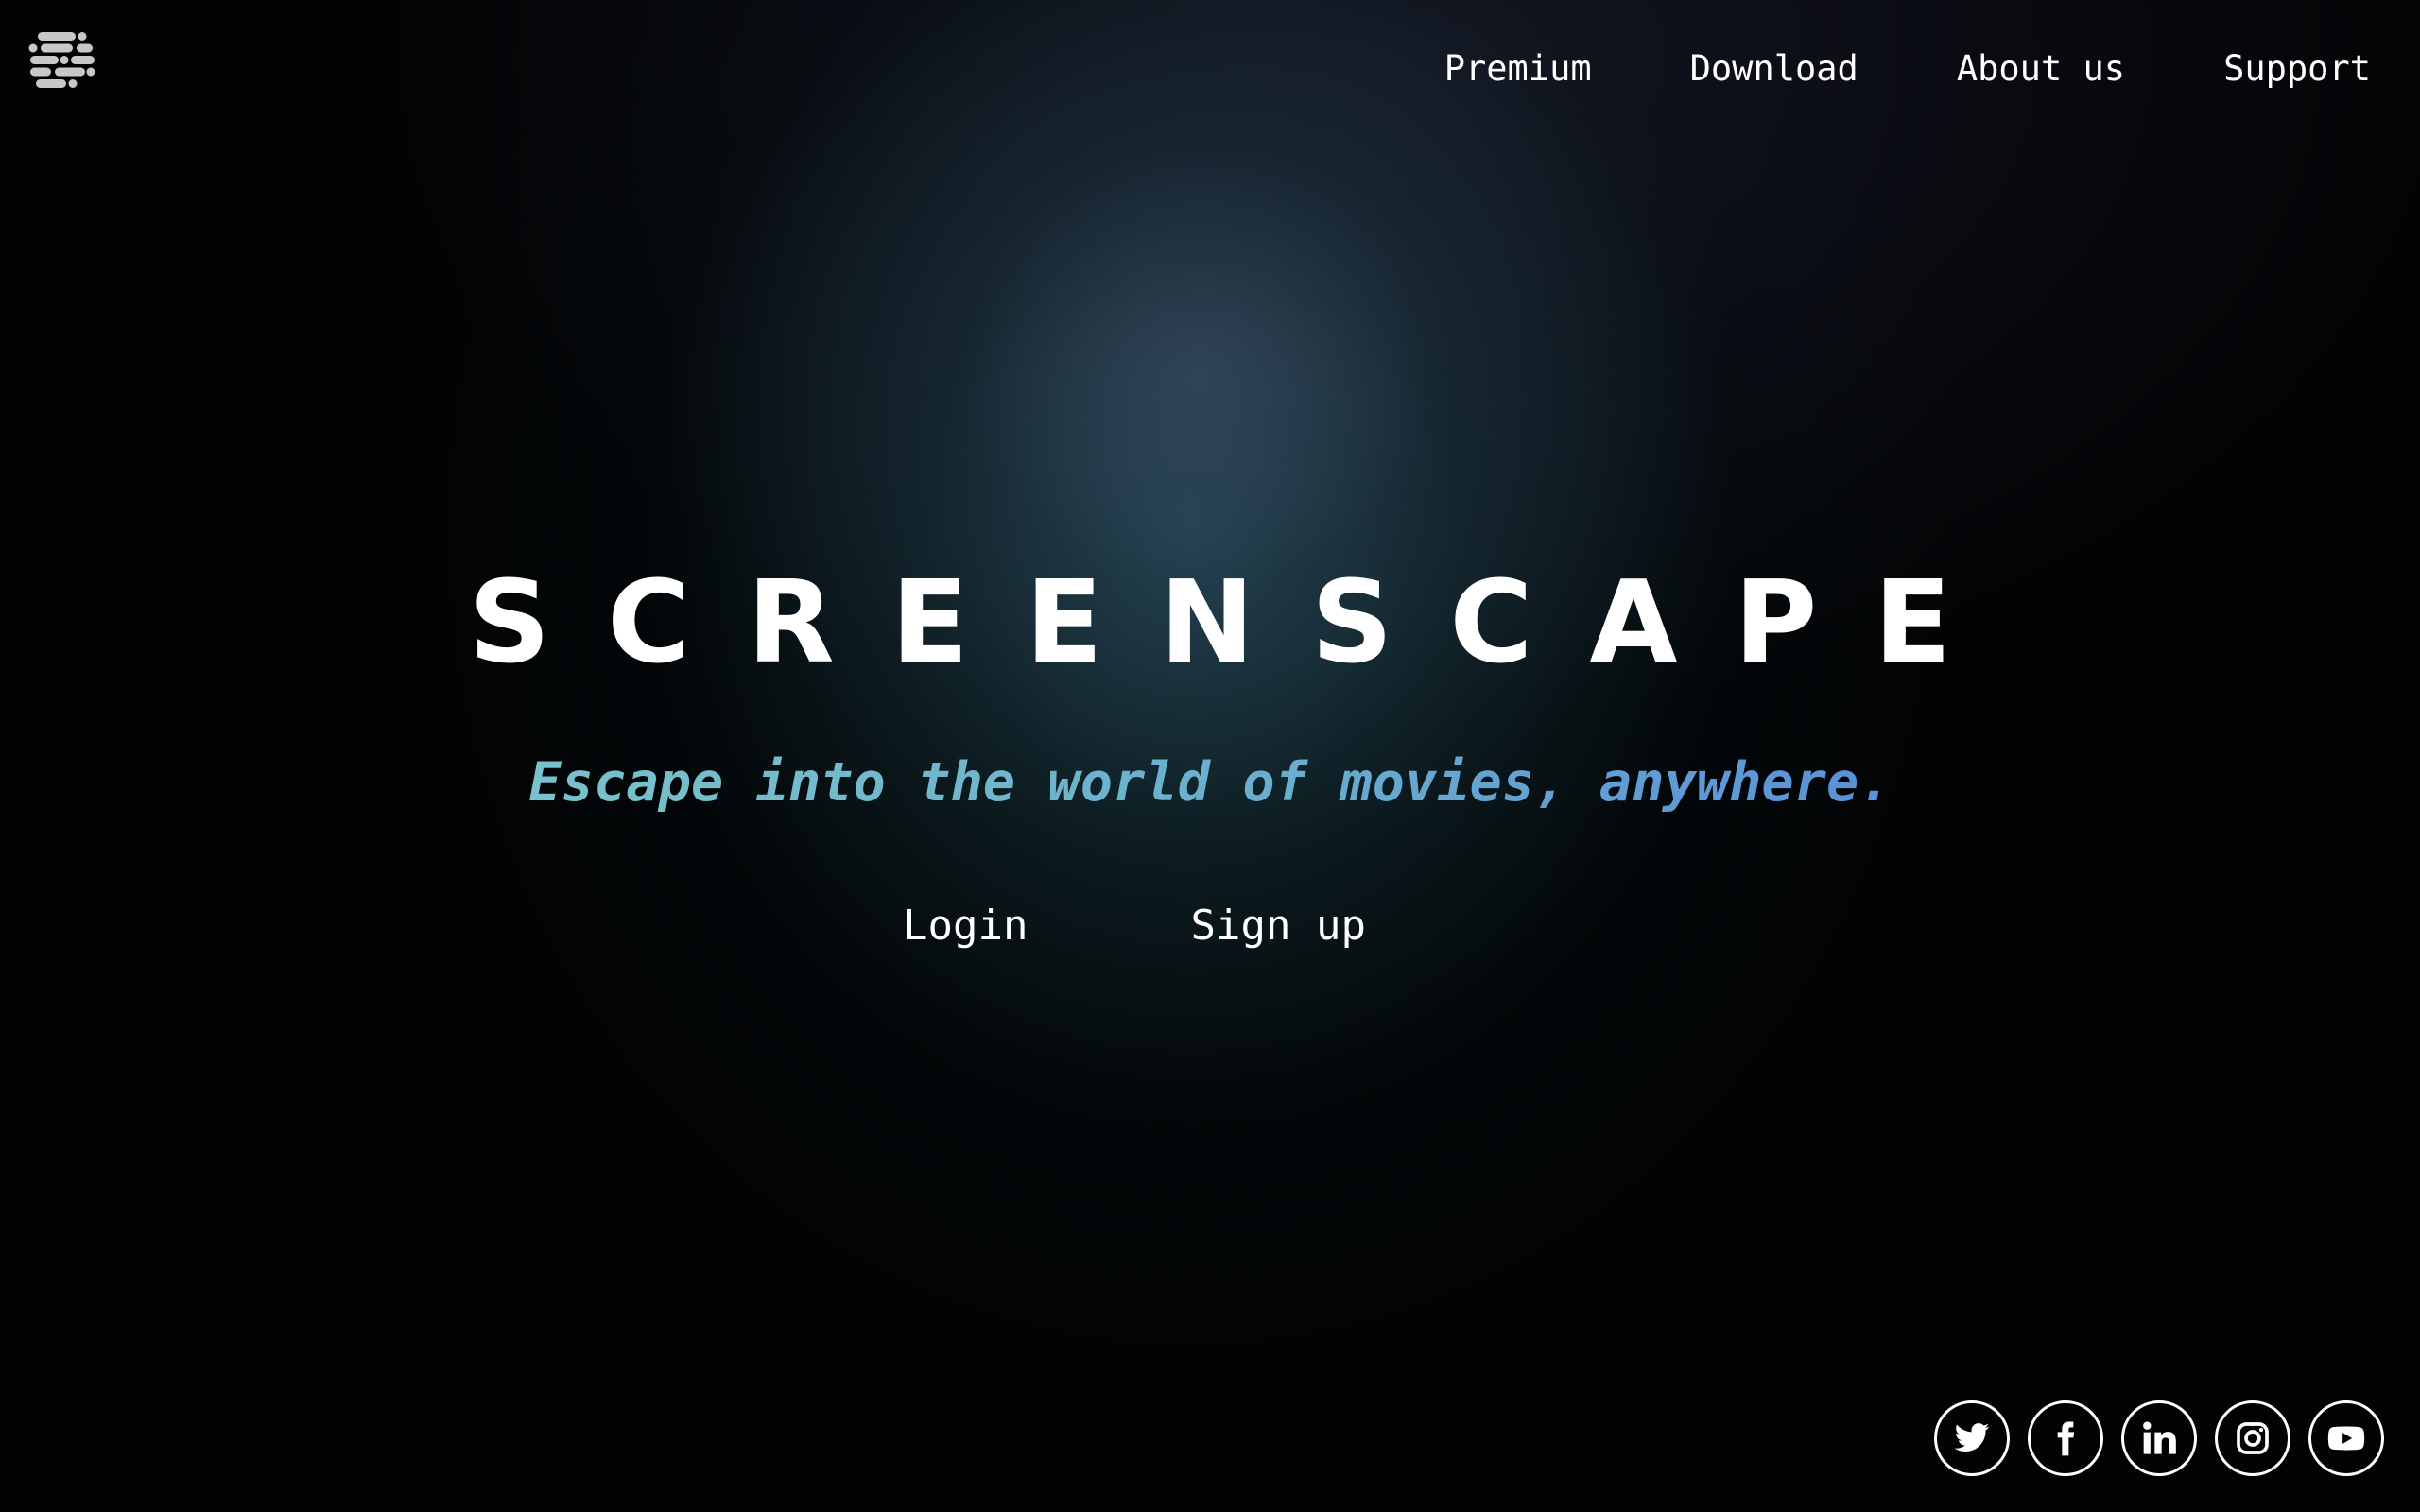  I want to click on social-links, so click(2159, 1438).